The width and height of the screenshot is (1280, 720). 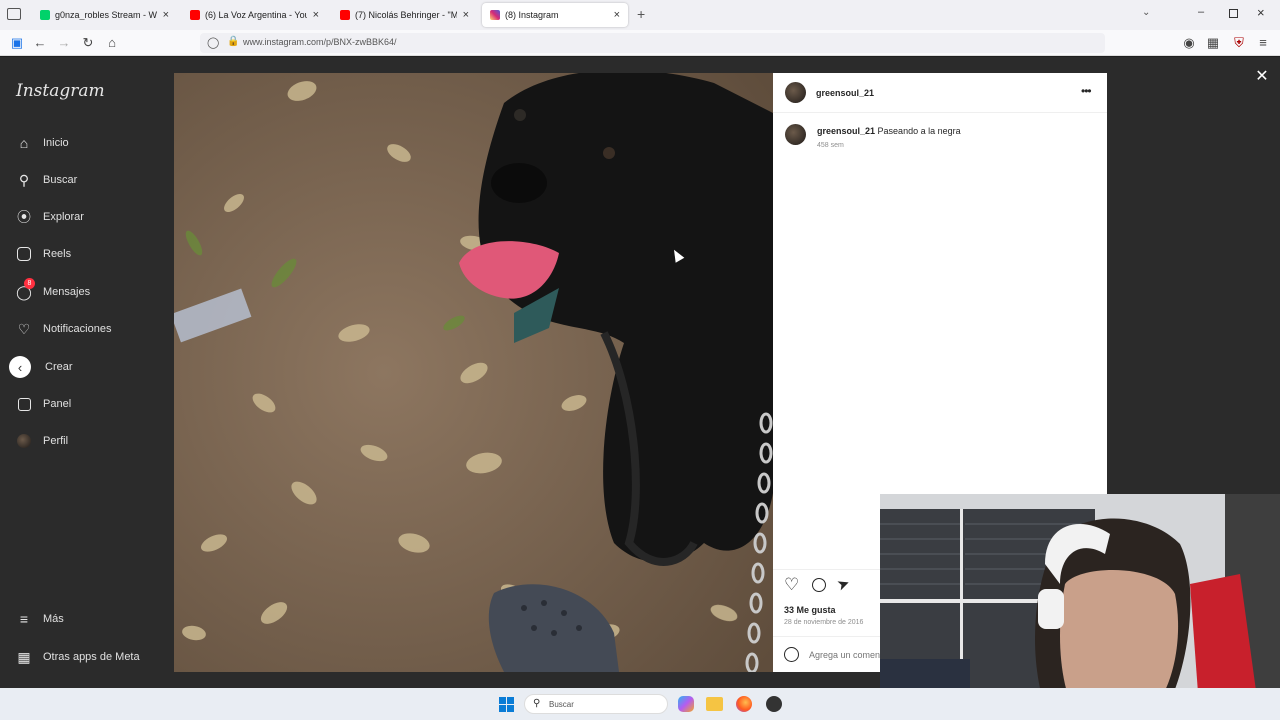 What do you see at coordinates (24, 254) in the screenshot?
I see `reels-icon` at bounding box center [24, 254].